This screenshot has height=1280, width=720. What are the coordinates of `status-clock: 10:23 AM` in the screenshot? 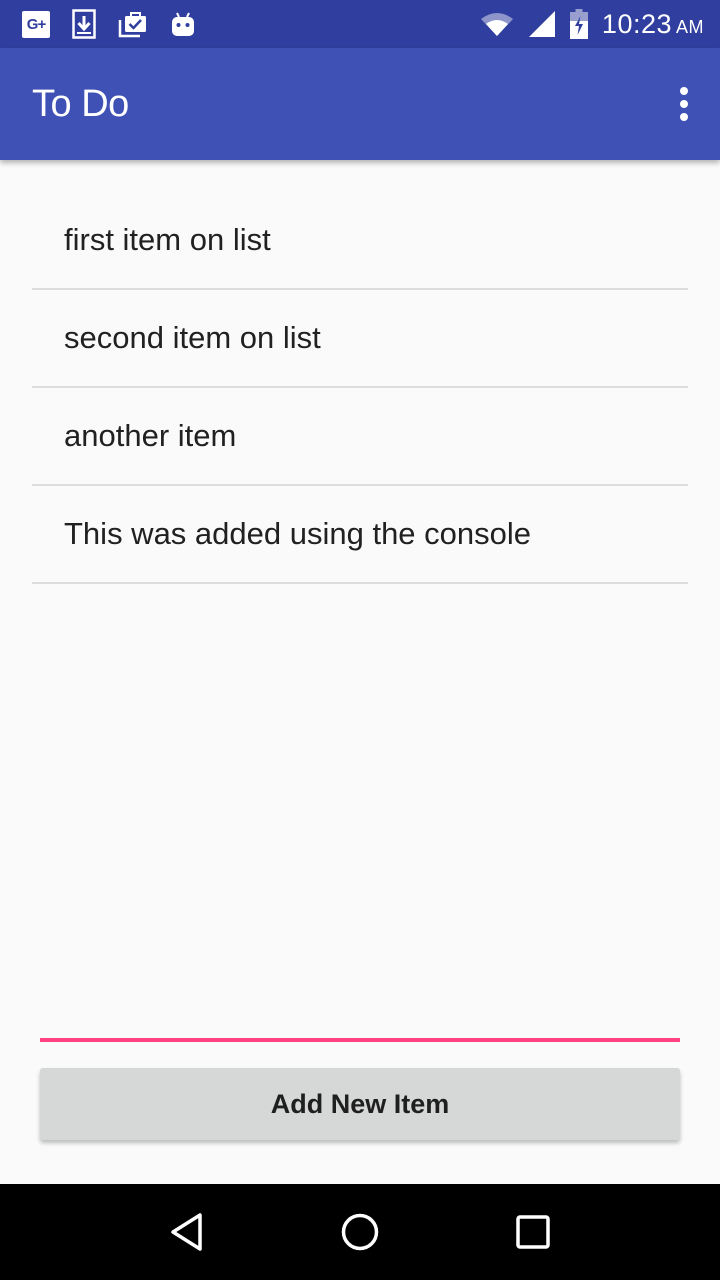 It's located at (653, 24).